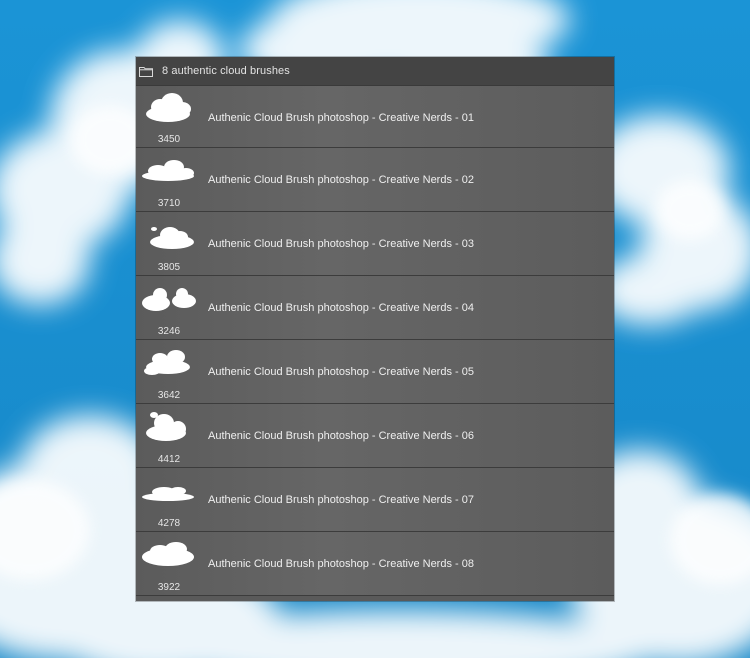 Image resolution: width=750 pixels, height=658 pixels. I want to click on brush-size-label: 3922, so click(169, 587).